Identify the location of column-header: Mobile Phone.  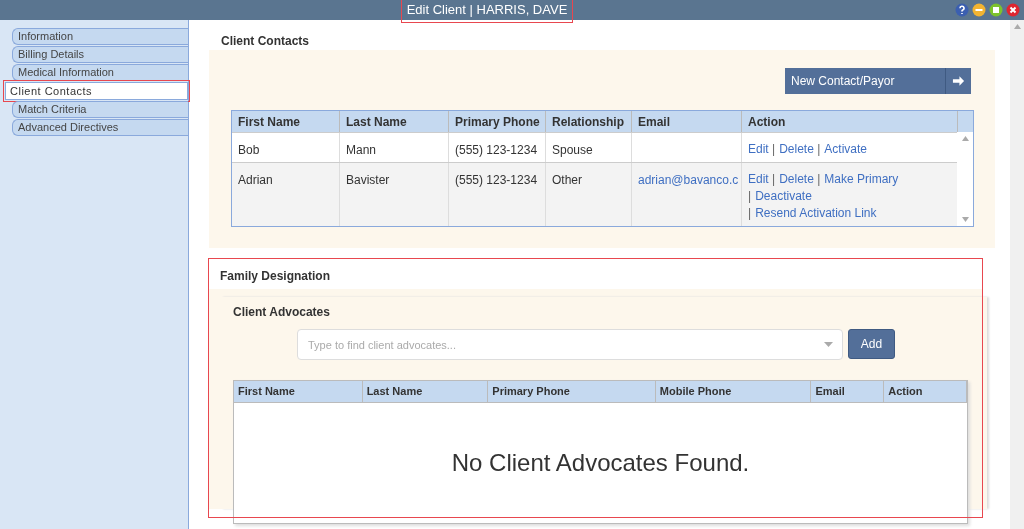
(733, 391).